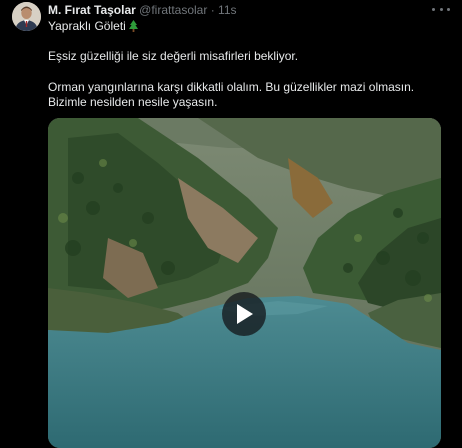  What do you see at coordinates (133, 27) in the screenshot?
I see `evergreen-tree-icon` at bounding box center [133, 27].